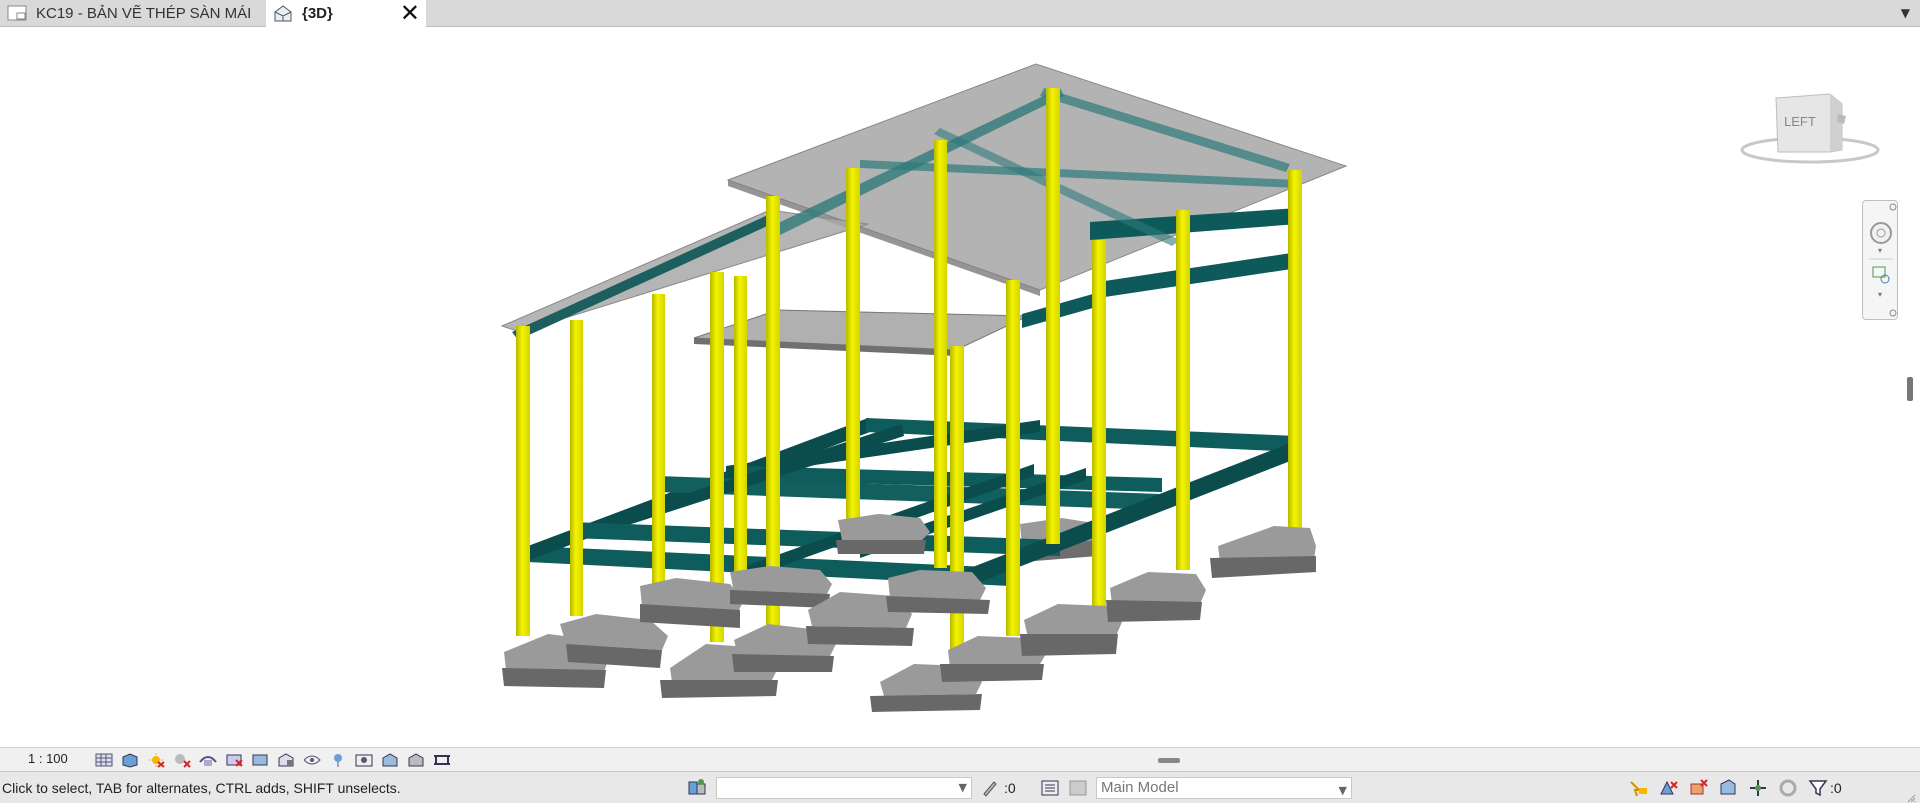  What do you see at coordinates (1818, 788) in the screenshot?
I see `filter-icon` at bounding box center [1818, 788].